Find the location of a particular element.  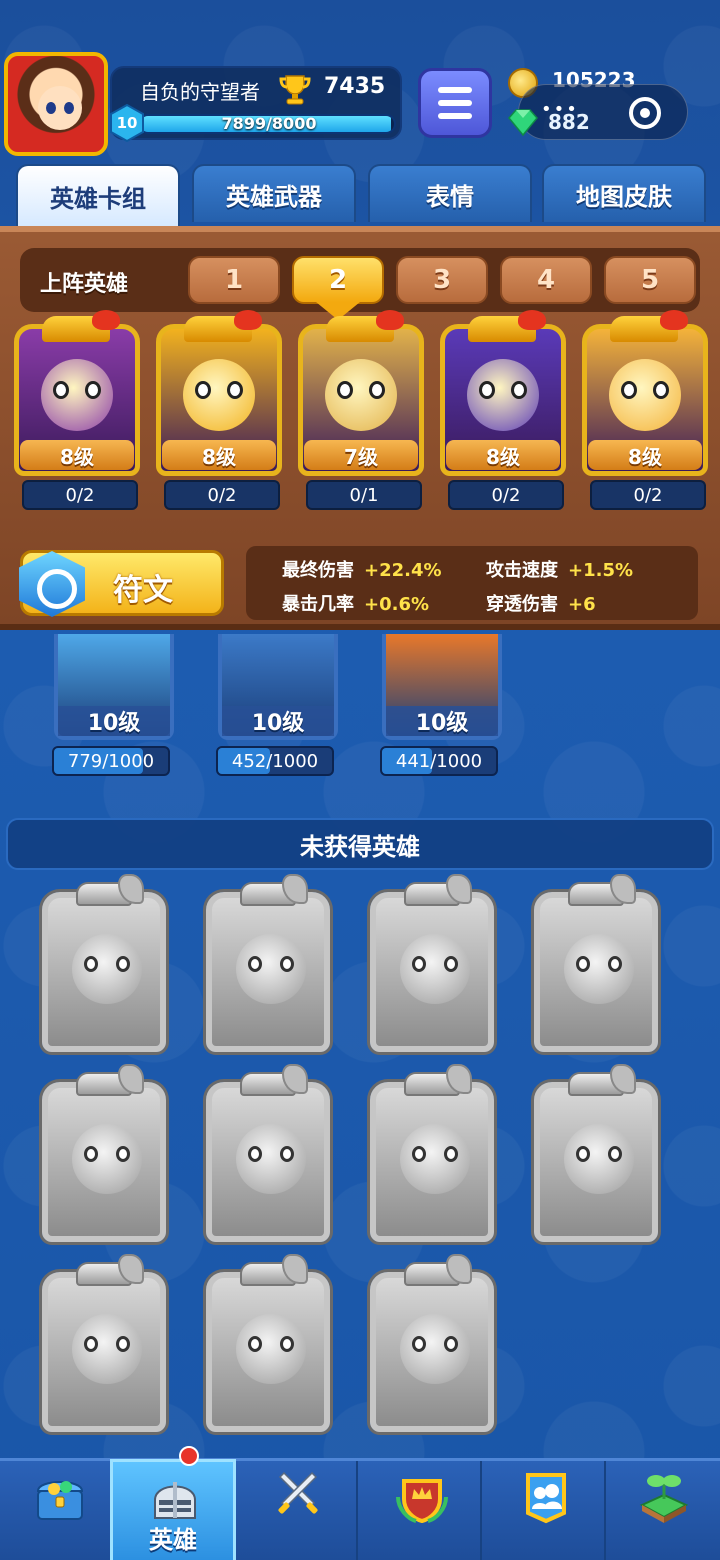

nav-team is located at coordinates (546, 1510).